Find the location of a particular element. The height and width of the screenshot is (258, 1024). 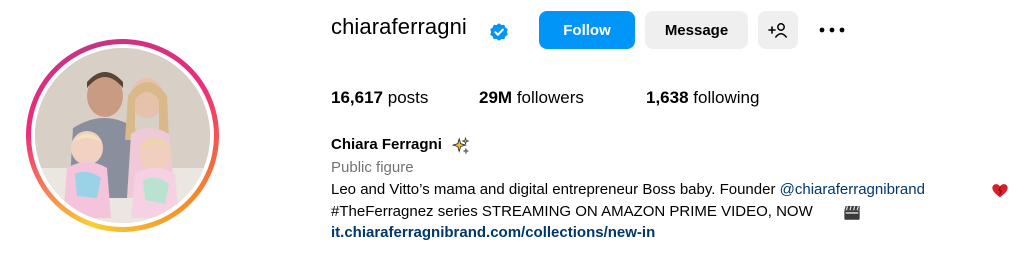

follow-button: Follow is located at coordinates (587, 30).